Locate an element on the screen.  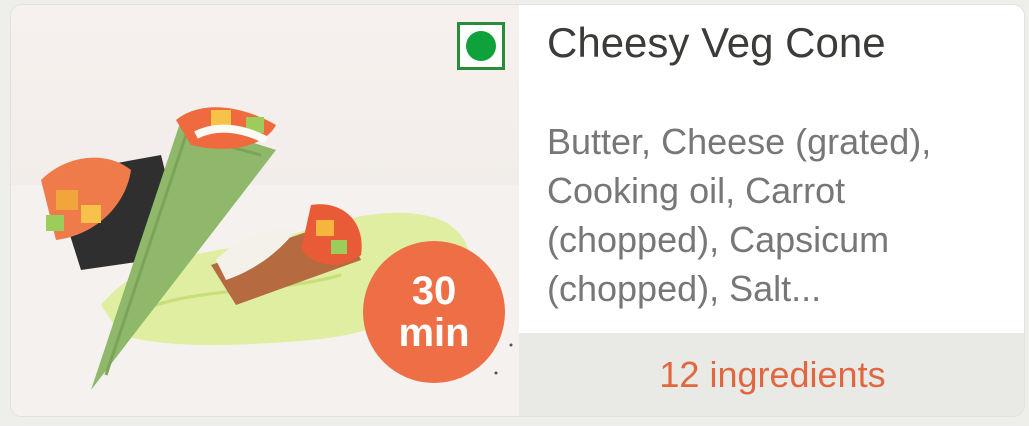
ingredients-footer: 12 ingredients is located at coordinates (771, 374).